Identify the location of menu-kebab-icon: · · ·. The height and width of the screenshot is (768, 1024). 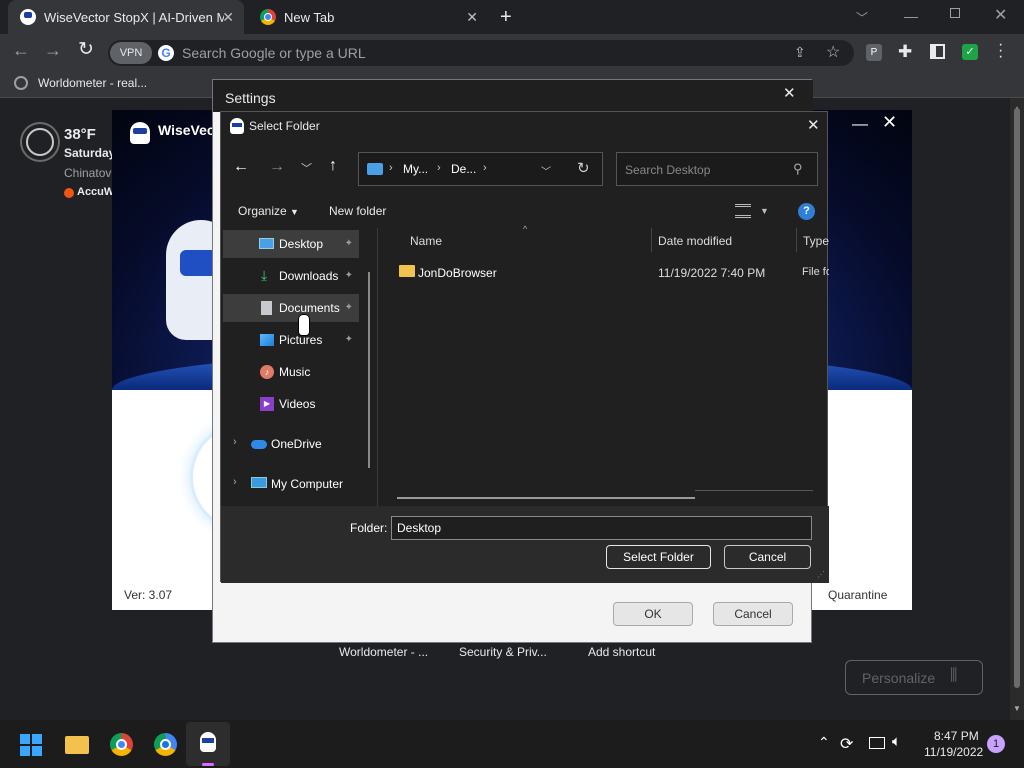
(1000, 51).